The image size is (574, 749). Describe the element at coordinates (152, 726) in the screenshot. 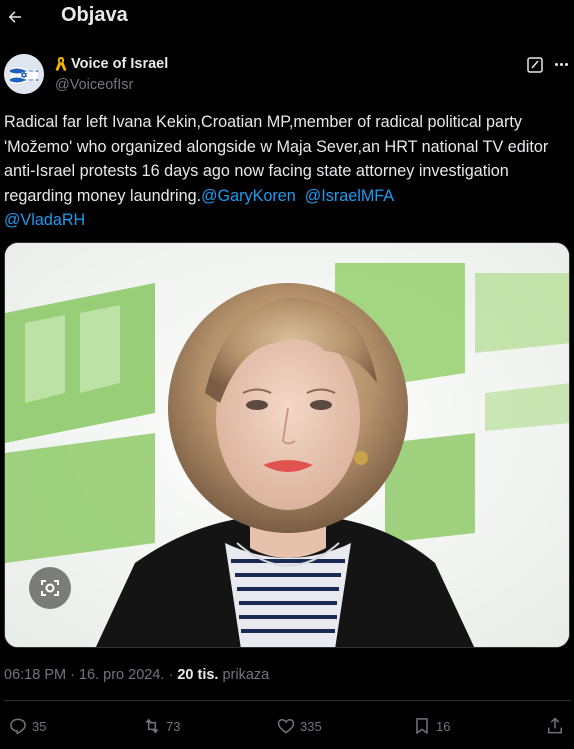

I see `repost-icon` at that location.